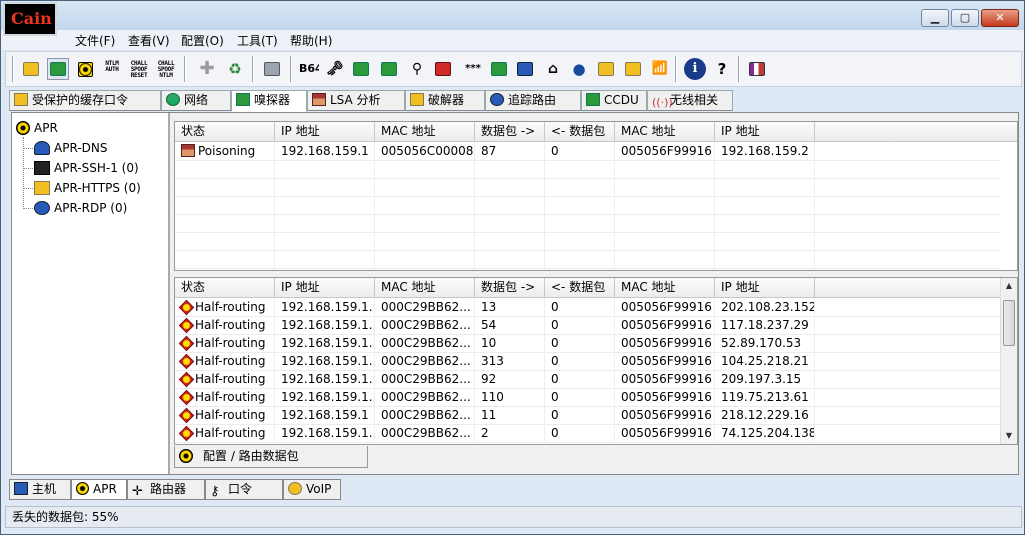  I want to click on vertical-scrollbar: ▲ ▼, so click(1008, 361).